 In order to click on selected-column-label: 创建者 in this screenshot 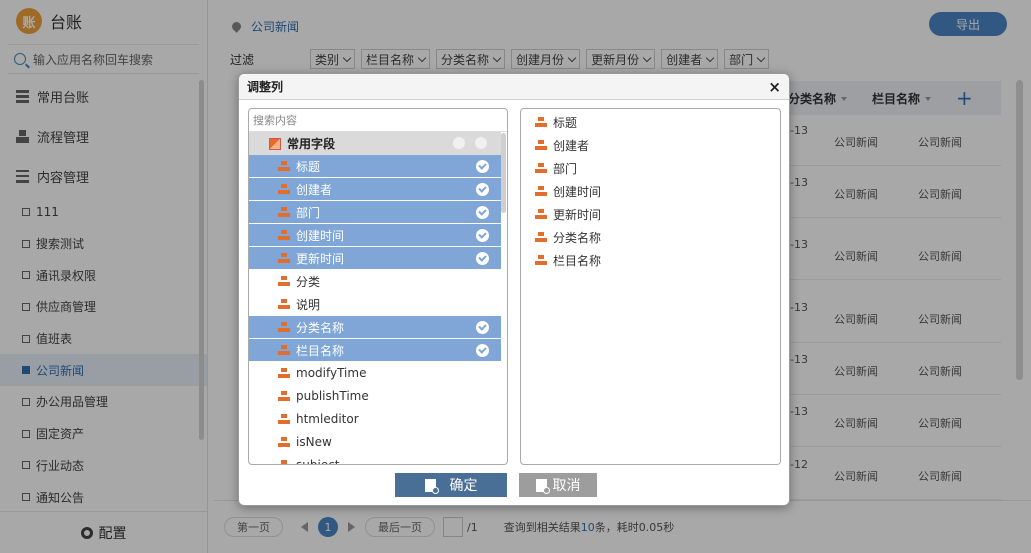, I will do `click(571, 146)`.